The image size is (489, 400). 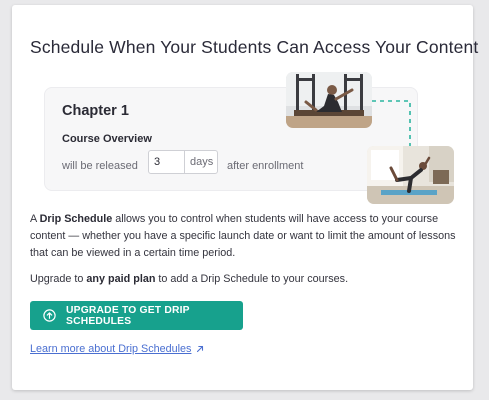 I want to click on upgrade-button: UPGRADE TO GET DRIP SCHEDULES, so click(x=136, y=315).